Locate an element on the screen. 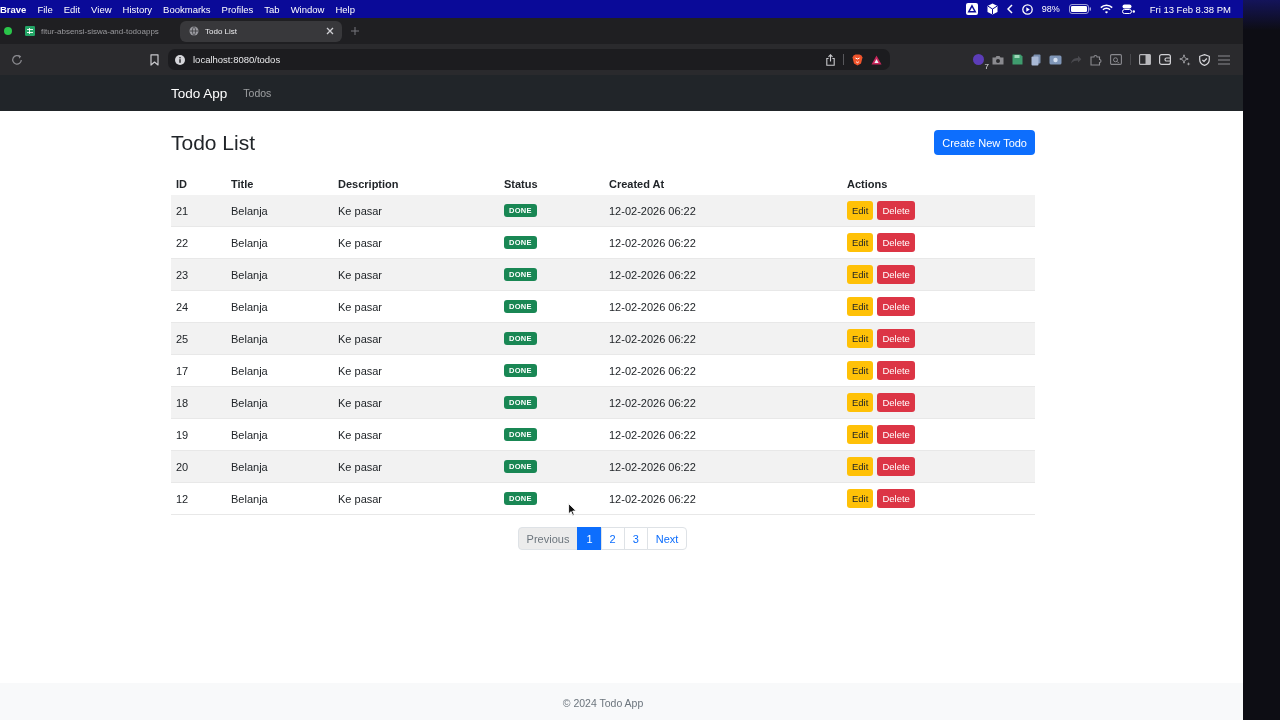  column-header: Actions is located at coordinates (867, 183).